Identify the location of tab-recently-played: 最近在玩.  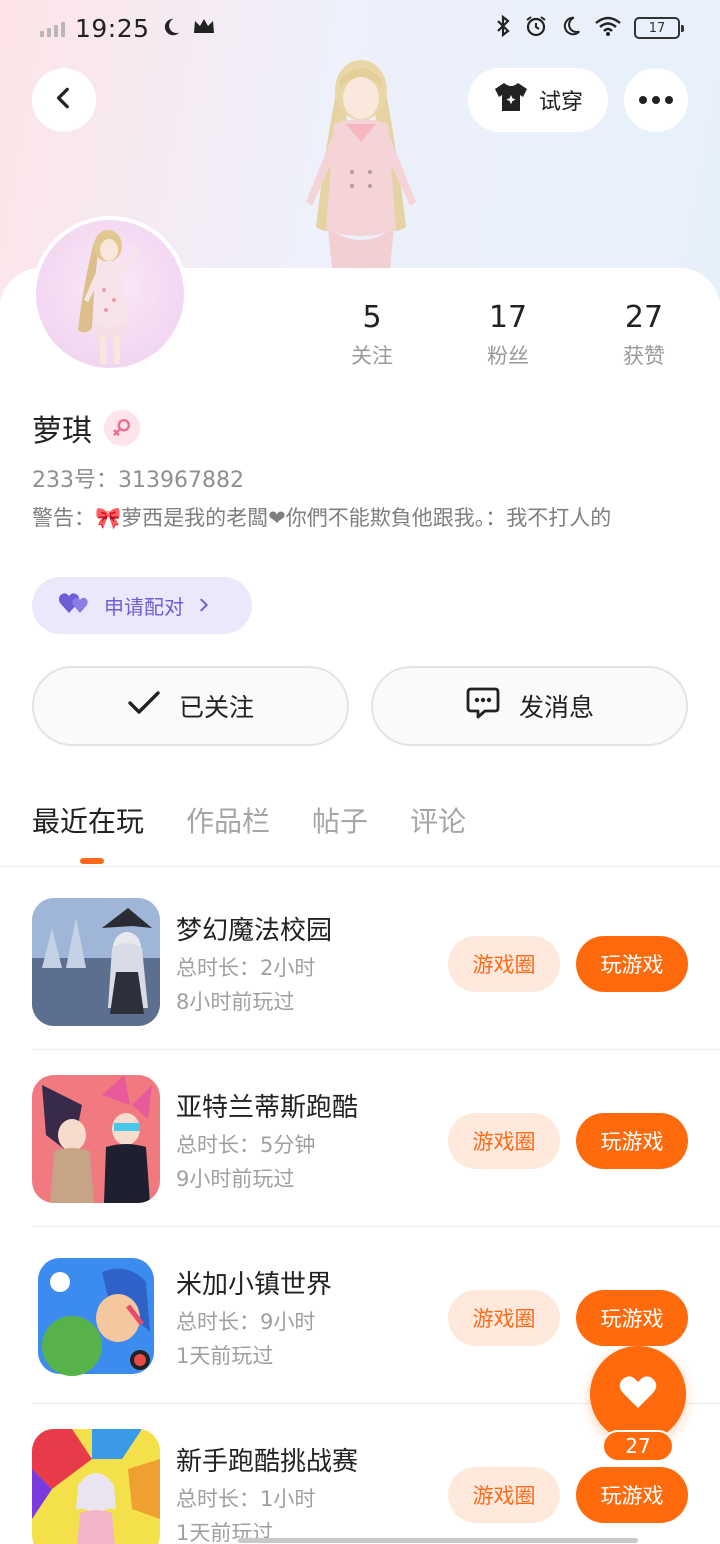
(88, 820).